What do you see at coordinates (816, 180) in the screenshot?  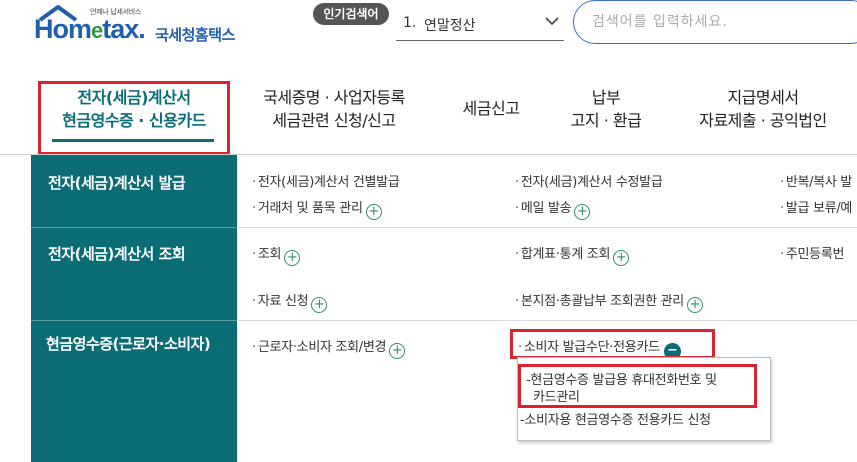 I see `link-issue-repeat: · 반복/복사 발` at bounding box center [816, 180].